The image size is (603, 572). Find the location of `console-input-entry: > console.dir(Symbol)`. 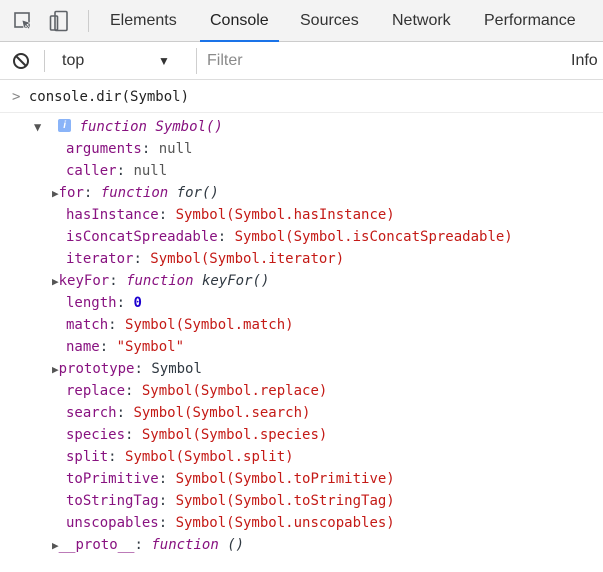

console-input-entry: > console.dir(Symbol) is located at coordinates (100, 97).